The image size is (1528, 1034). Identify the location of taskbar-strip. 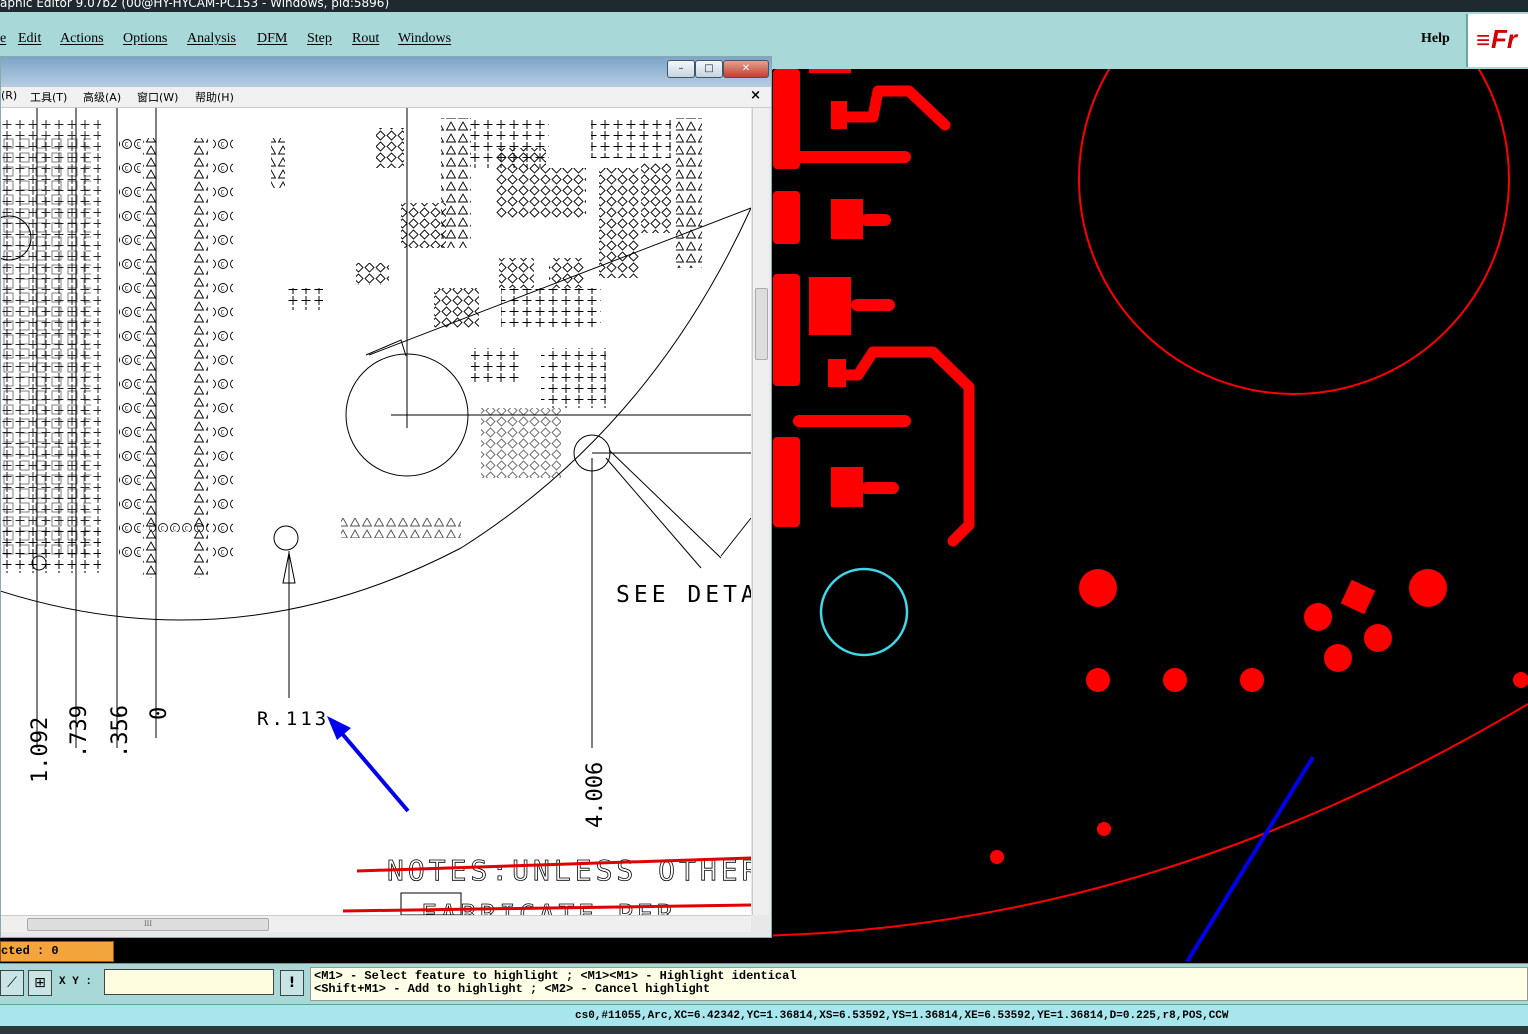
(764, 1030).